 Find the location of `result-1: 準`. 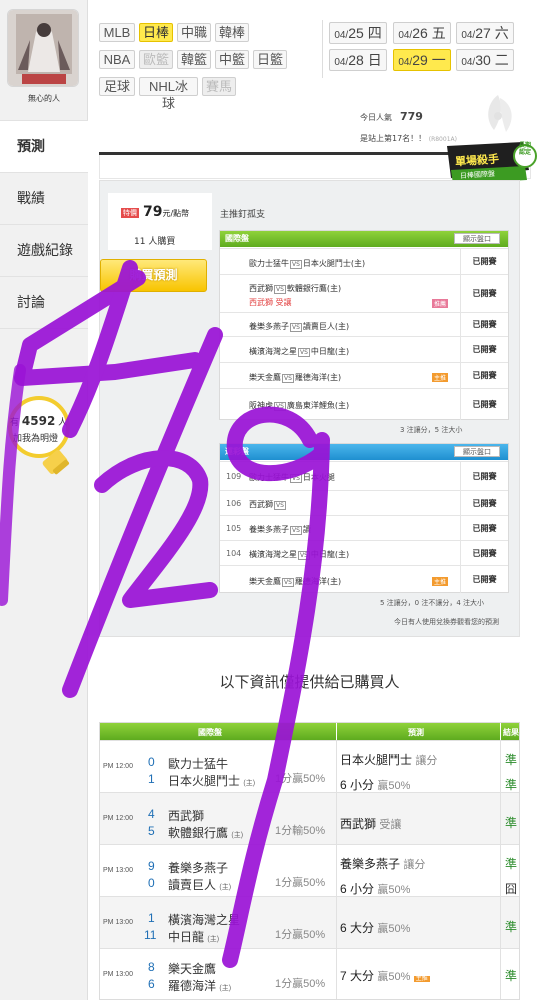

result-1: 準 is located at coordinates (511, 976).